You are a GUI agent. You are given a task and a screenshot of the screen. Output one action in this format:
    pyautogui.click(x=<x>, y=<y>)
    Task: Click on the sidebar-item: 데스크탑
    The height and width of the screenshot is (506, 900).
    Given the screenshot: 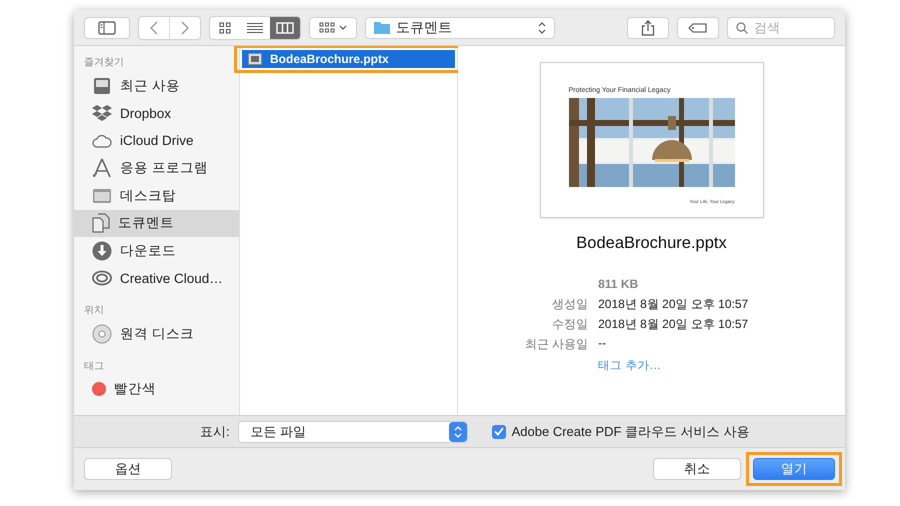 What is the action you would take?
    pyautogui.click(x=156, y=196)
    